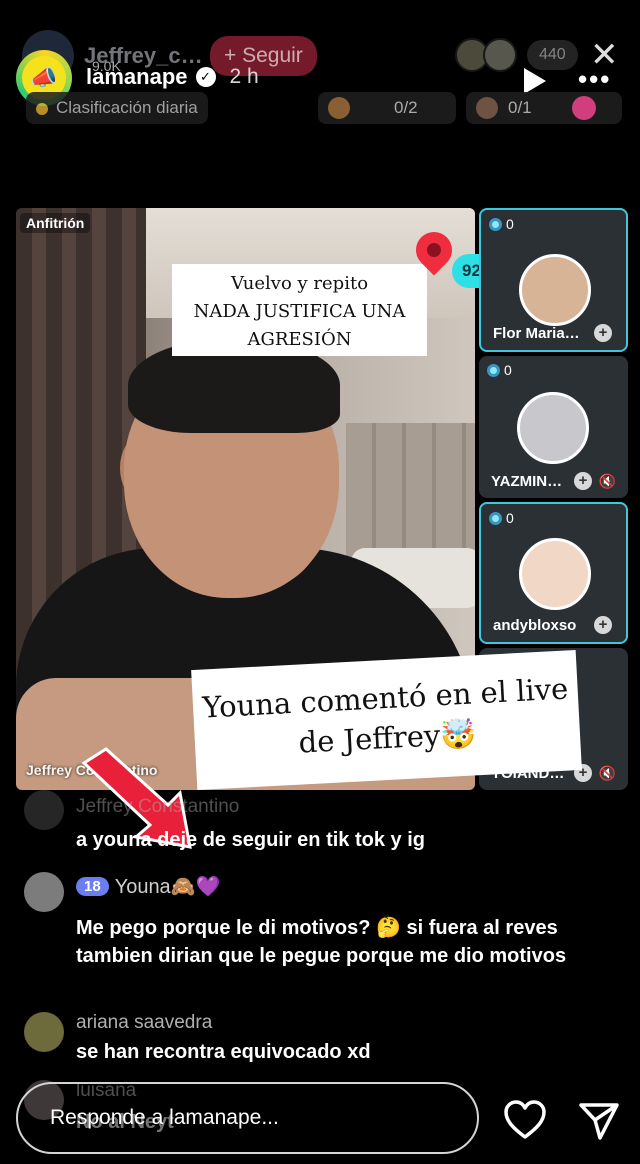  I want to click on daily-ranking-pill: Clasificación diaria, so click(117, 108).